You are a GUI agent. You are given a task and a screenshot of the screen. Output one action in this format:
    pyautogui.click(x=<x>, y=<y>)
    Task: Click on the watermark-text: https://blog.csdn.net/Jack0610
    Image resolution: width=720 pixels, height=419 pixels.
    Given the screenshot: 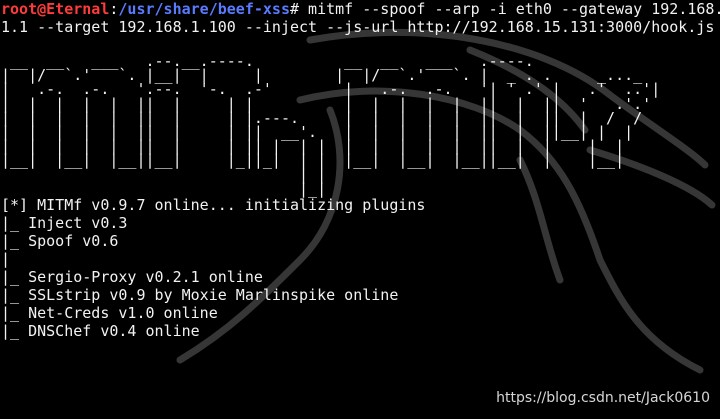 What is the action you would take?
    pyautogui.click(x=603, y=398)
    